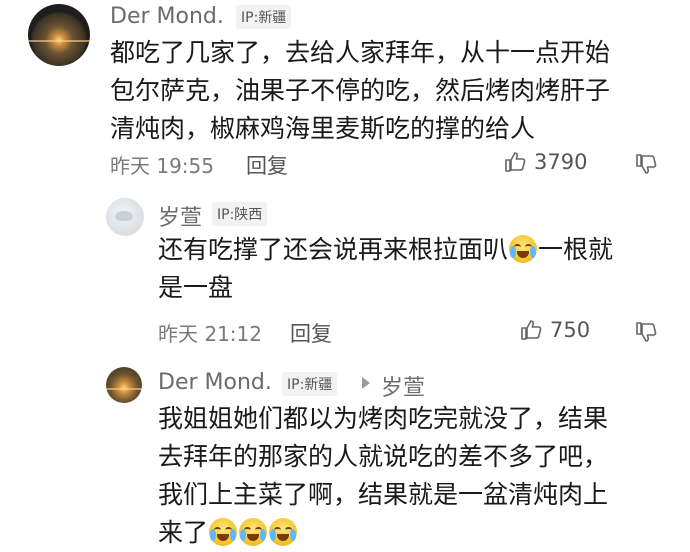 The image size is (690, 552). I want to click on comment-line: 是一盘, so click(196, 287).